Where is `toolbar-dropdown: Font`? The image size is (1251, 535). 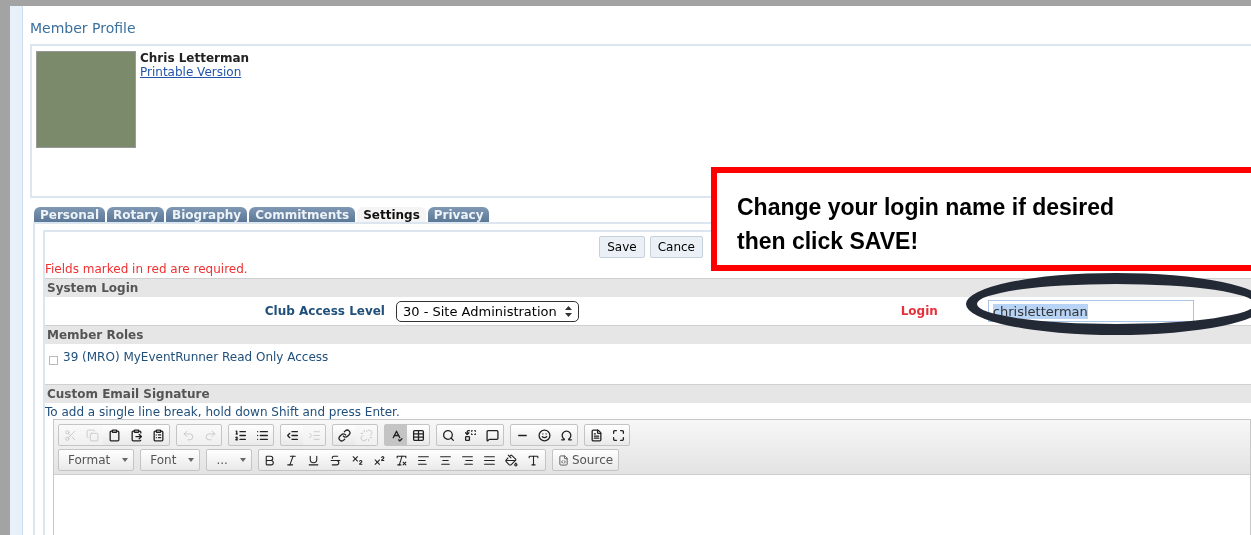
toolbar-dropdown: Font is located at coordinates (170, 460).